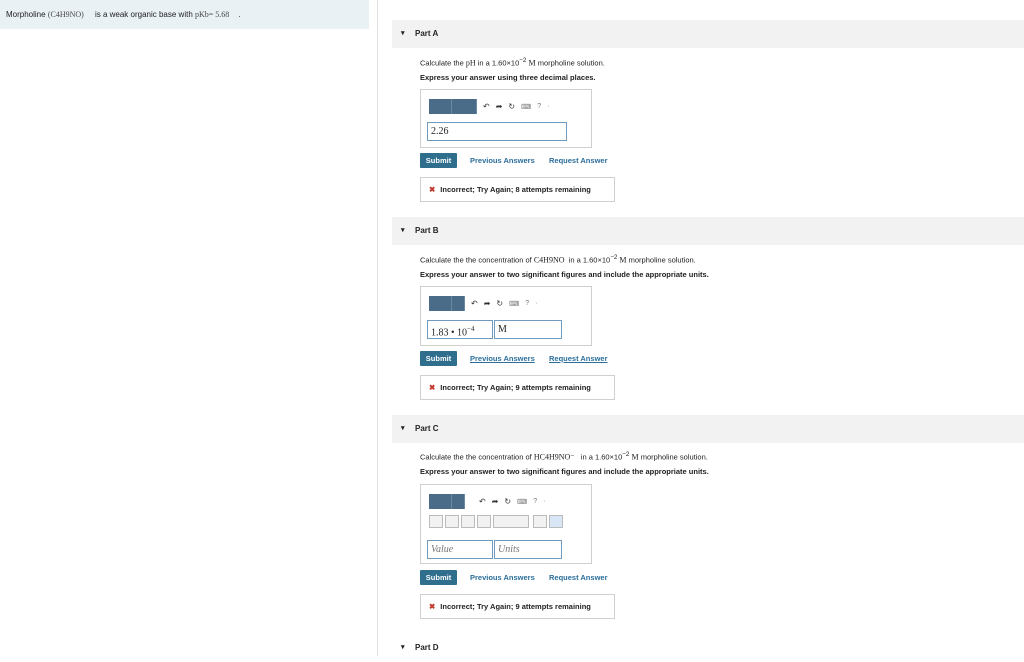 This screenshot has width=1024, height=662. What do you see at coordinates (497, 131) in the screenshot?
I see `part-a-value-input: 2.26` at bounding box center [497, 131].